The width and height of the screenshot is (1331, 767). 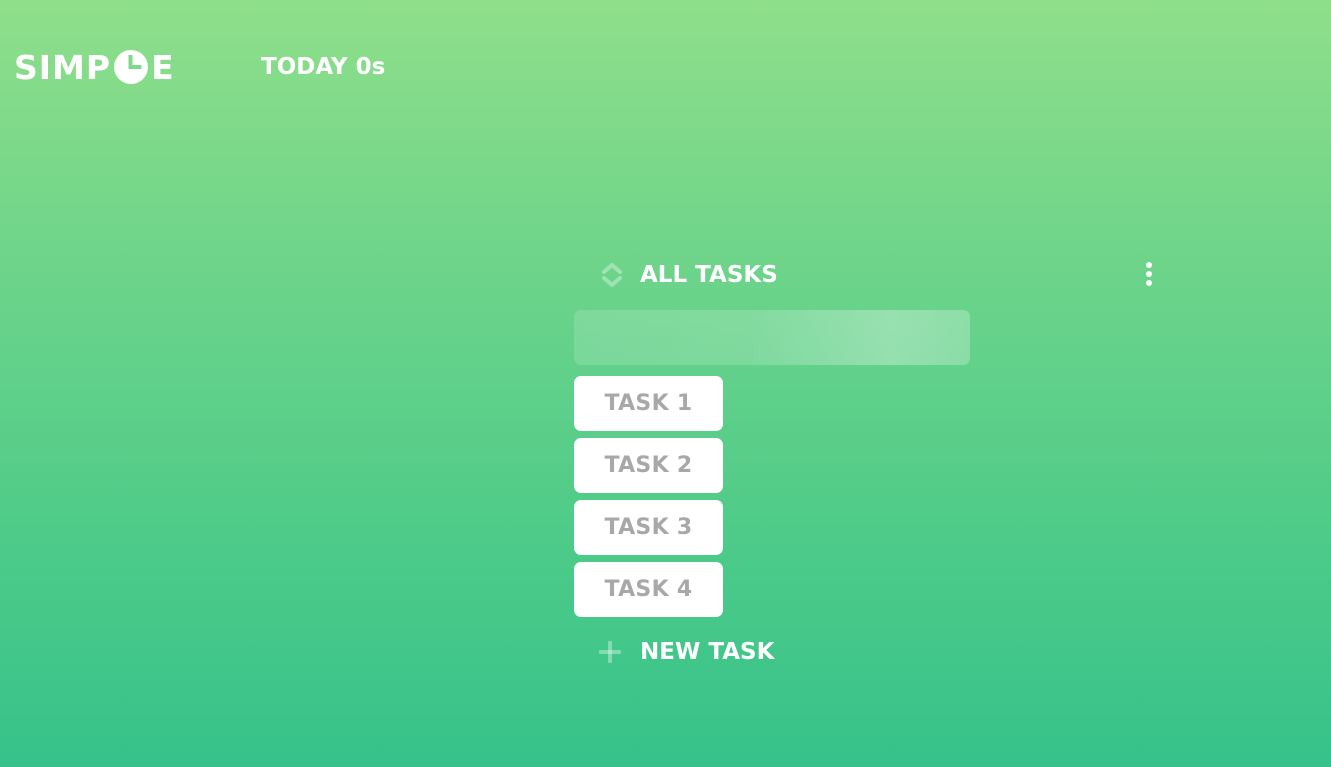 I want to click on kebab-menu-icon, so click(x=1149, y=276).